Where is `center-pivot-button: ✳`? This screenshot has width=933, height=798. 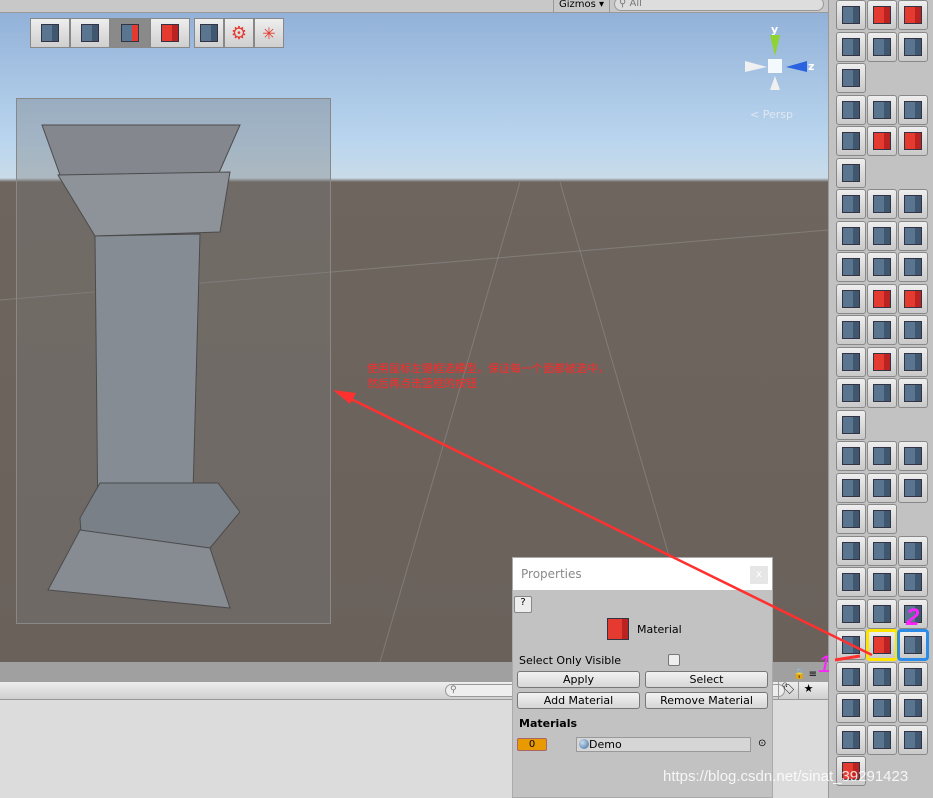 center-pivot-button: ✳ is located at coordinates (269, 33).